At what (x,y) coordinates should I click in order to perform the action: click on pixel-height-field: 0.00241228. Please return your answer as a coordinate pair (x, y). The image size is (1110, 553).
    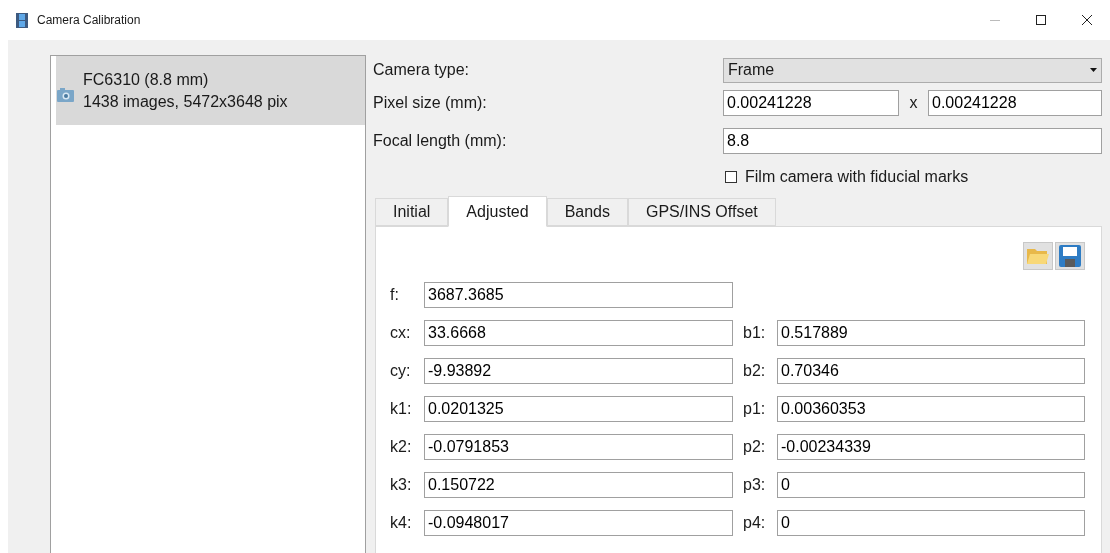
    Looking at the image, I should click on (1015, 103).